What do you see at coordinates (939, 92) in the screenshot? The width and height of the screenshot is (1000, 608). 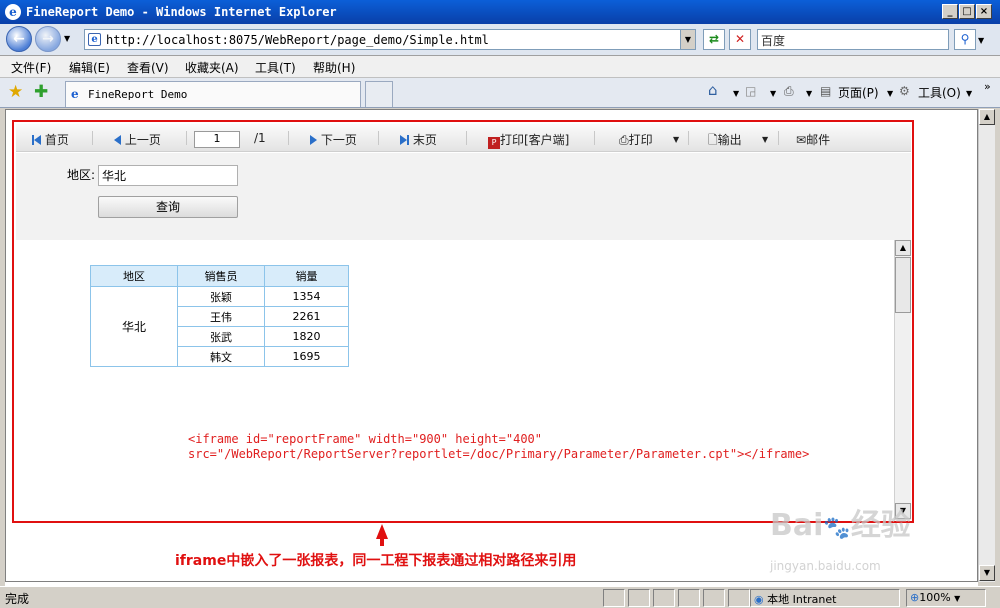 I see `tools-menu: 工具(O)` at bounding box center [939, 92].